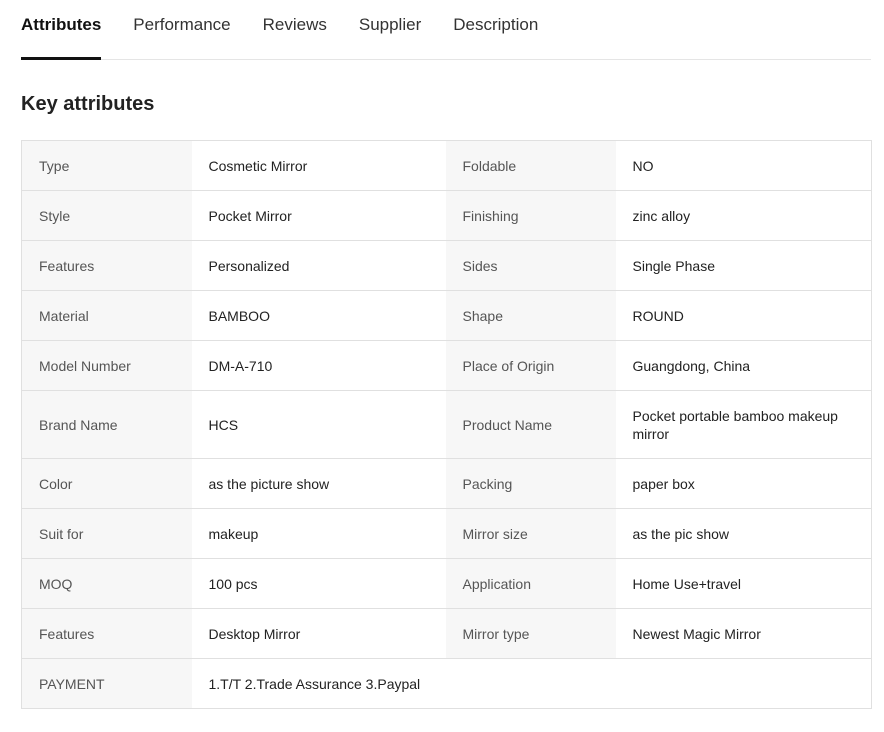 The width and height of the screenshot is (884, 732). Describe the element at coordinates (530, 483) in the screenshot. I see `attribute-name: Packing` at that location.